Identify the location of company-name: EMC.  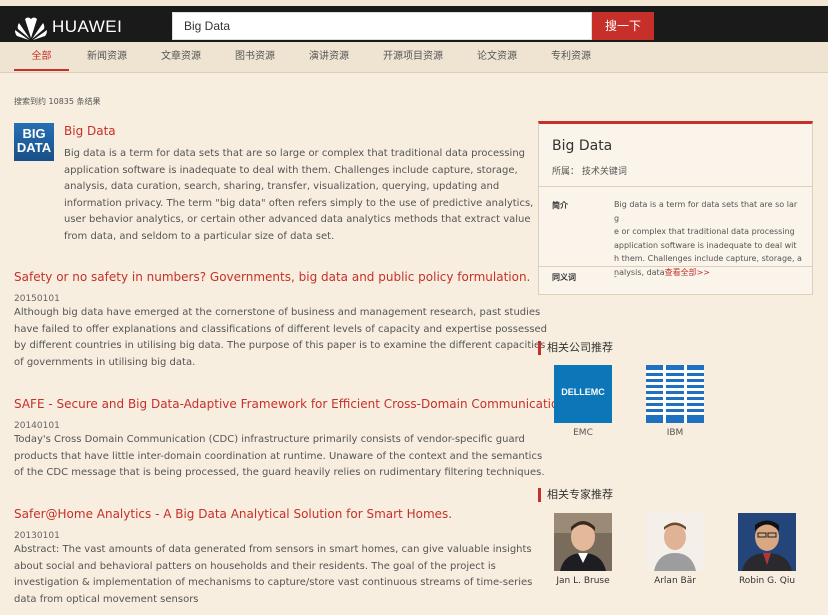
(583, 433).